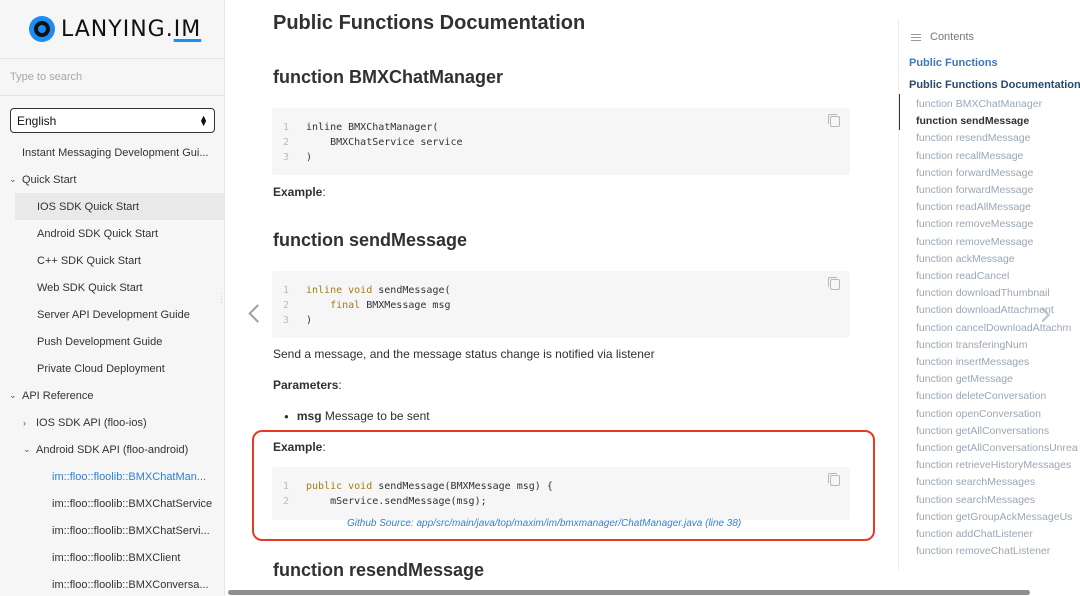 The width and height of the screenshot is (1080, 596). I want to click on toc-item: function getGroupAckMessageUs, so click(994, 517).